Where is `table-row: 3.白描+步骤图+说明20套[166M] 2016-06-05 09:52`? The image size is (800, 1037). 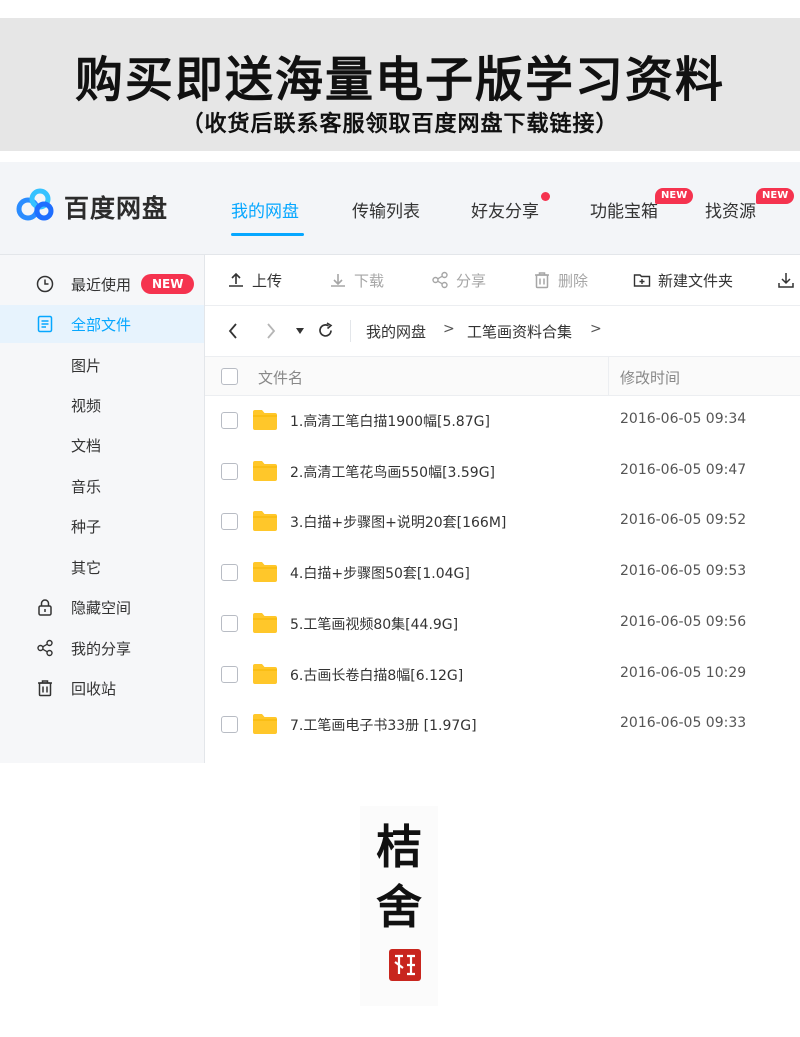 table-row: 3.白描+步骤图+说明20套[166M] 2016-06-05 09:52 is located at coordinates (502, 521).